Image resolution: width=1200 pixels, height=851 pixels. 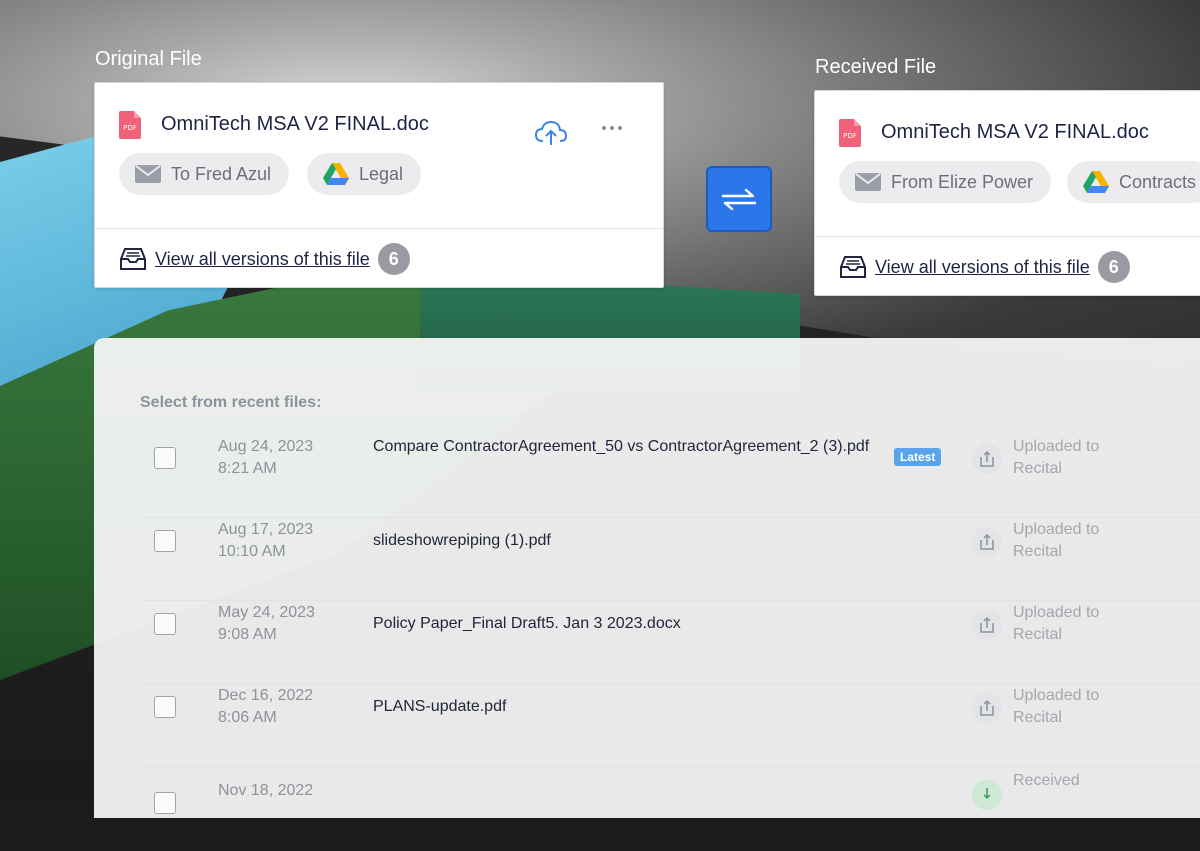 I want to click on row-date-day: Dec 16, 2022, so click(x=266, y=695).